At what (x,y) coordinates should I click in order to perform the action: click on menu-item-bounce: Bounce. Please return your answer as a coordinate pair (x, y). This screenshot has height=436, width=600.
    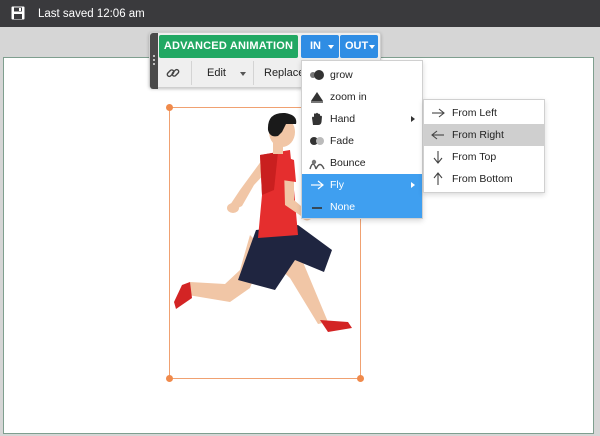
    Looking at the image, I should click on (362, 163).